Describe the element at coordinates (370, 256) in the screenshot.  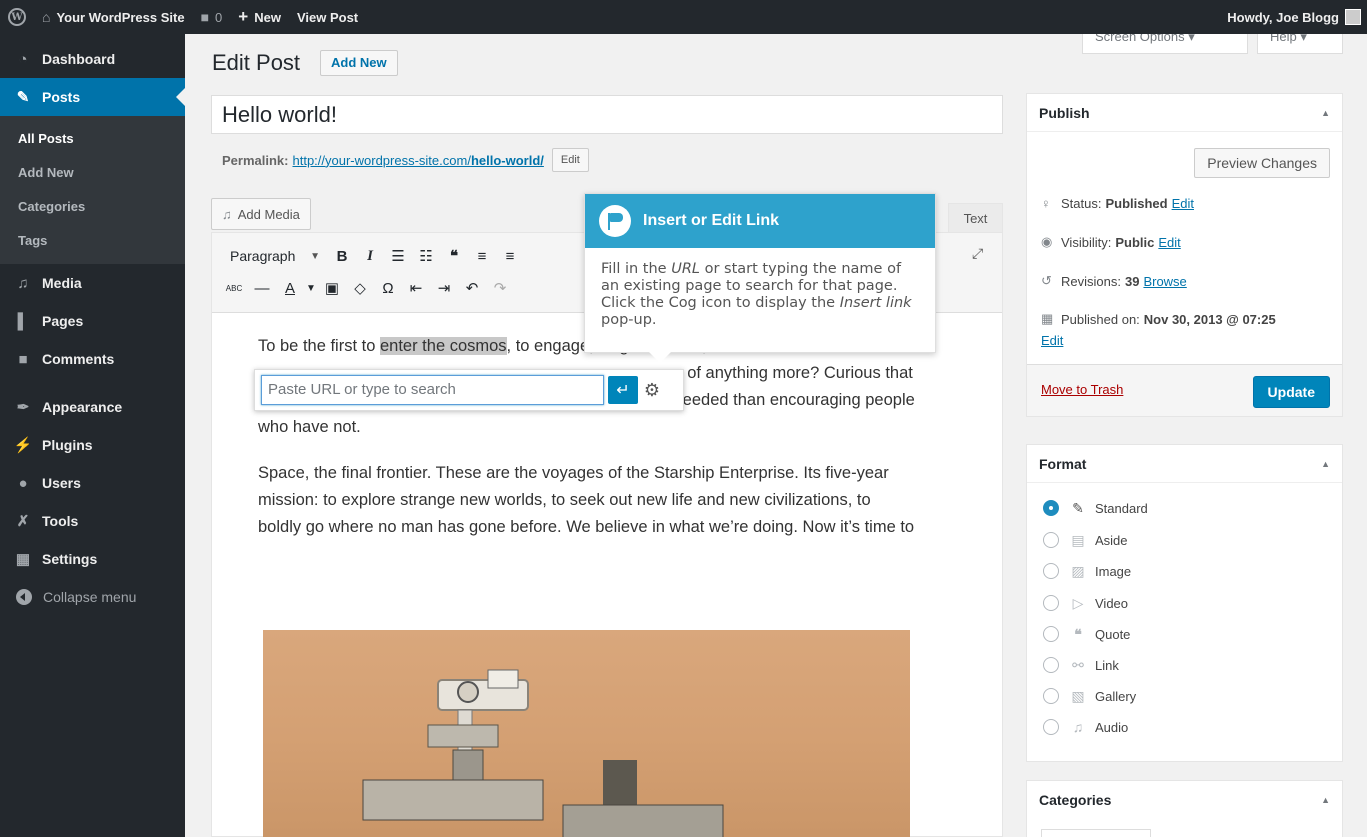
I see `italic-icon: I` at that location.